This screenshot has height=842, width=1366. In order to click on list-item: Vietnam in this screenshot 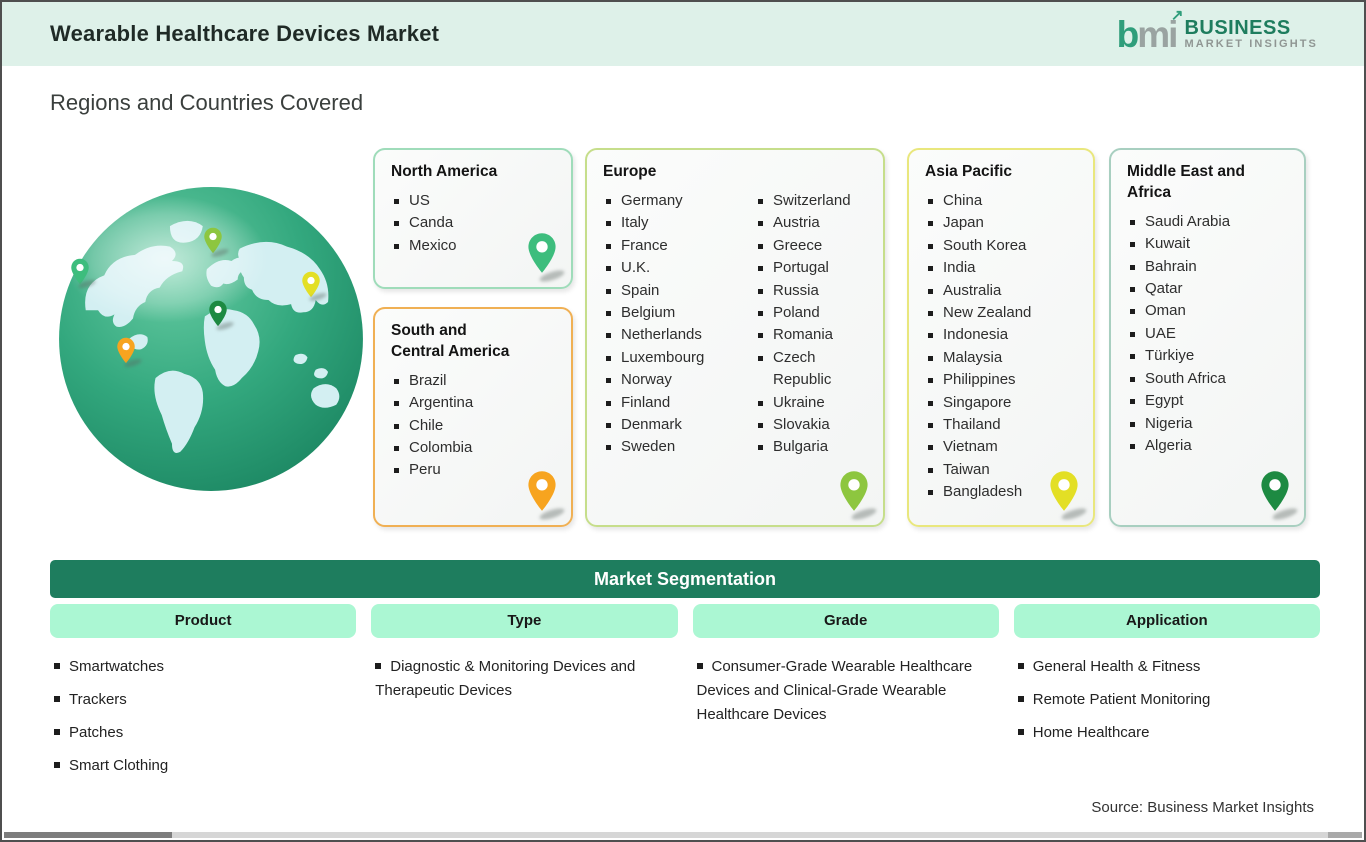, I will do `click(1002, 447)`.